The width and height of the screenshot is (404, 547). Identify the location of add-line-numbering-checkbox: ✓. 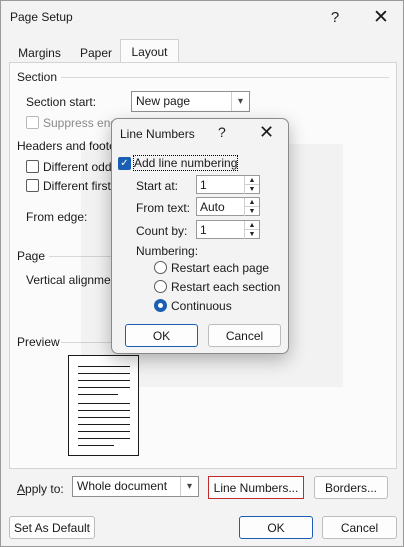
(124, 163).